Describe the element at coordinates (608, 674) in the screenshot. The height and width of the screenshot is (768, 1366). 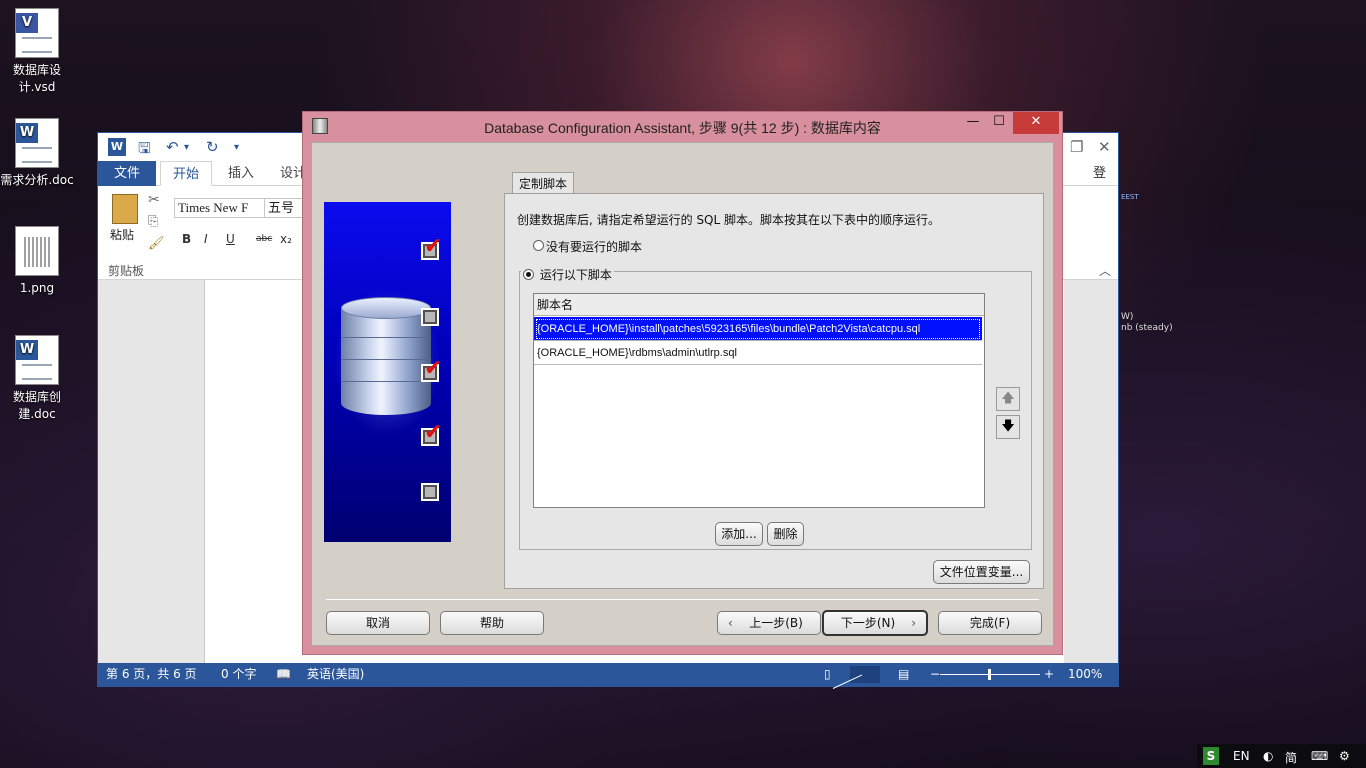
I see `status-bar: 第 6 页，共 6 页 0 个字 📖 英语(美国) ▯ ▤ − + 100%` at that location.